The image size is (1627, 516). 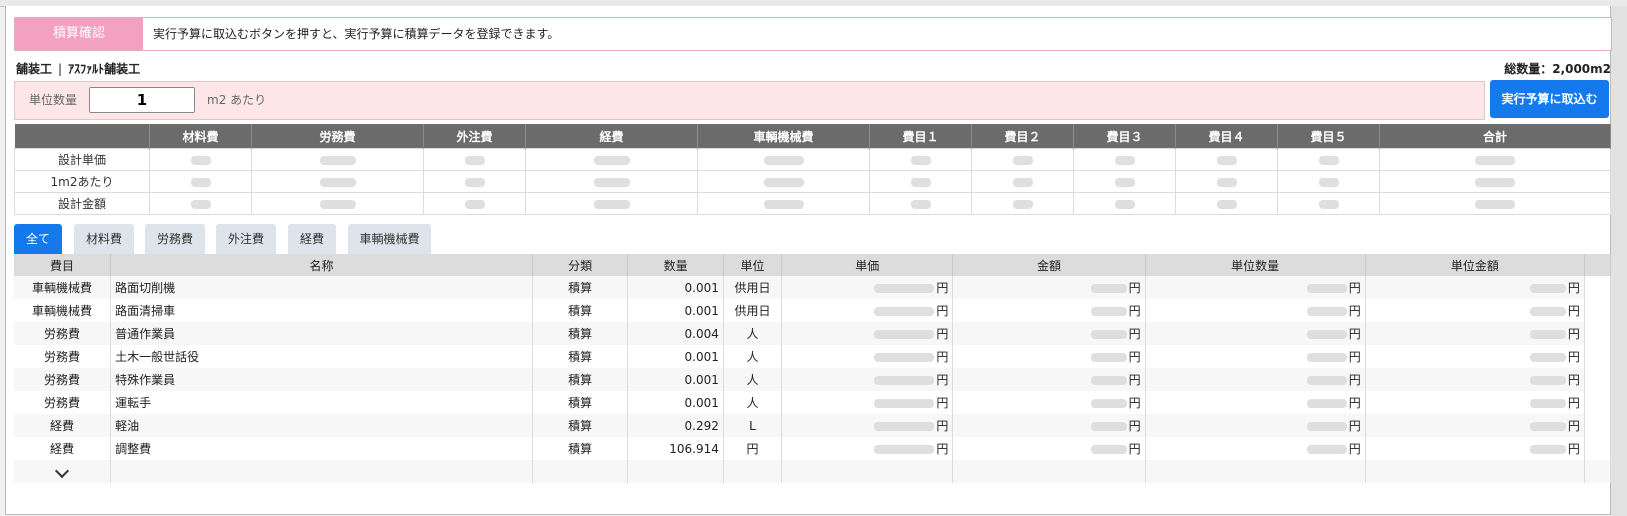 I want to click on table-row: 車輌機械費 路面切削機 積算 0.001 供用日 円 円 円 円, so click(x=813, y=287).